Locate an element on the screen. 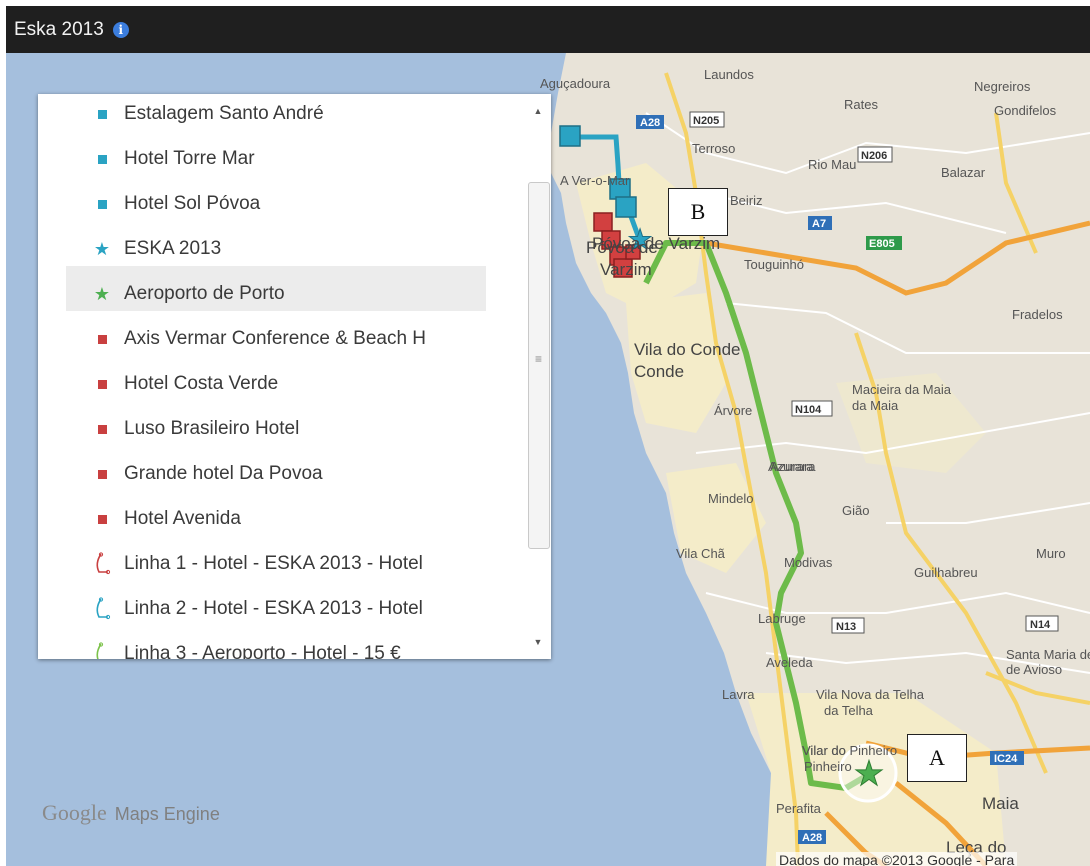  place-label: Santa Maria de Avioso is located at coordinates (1048, 654).